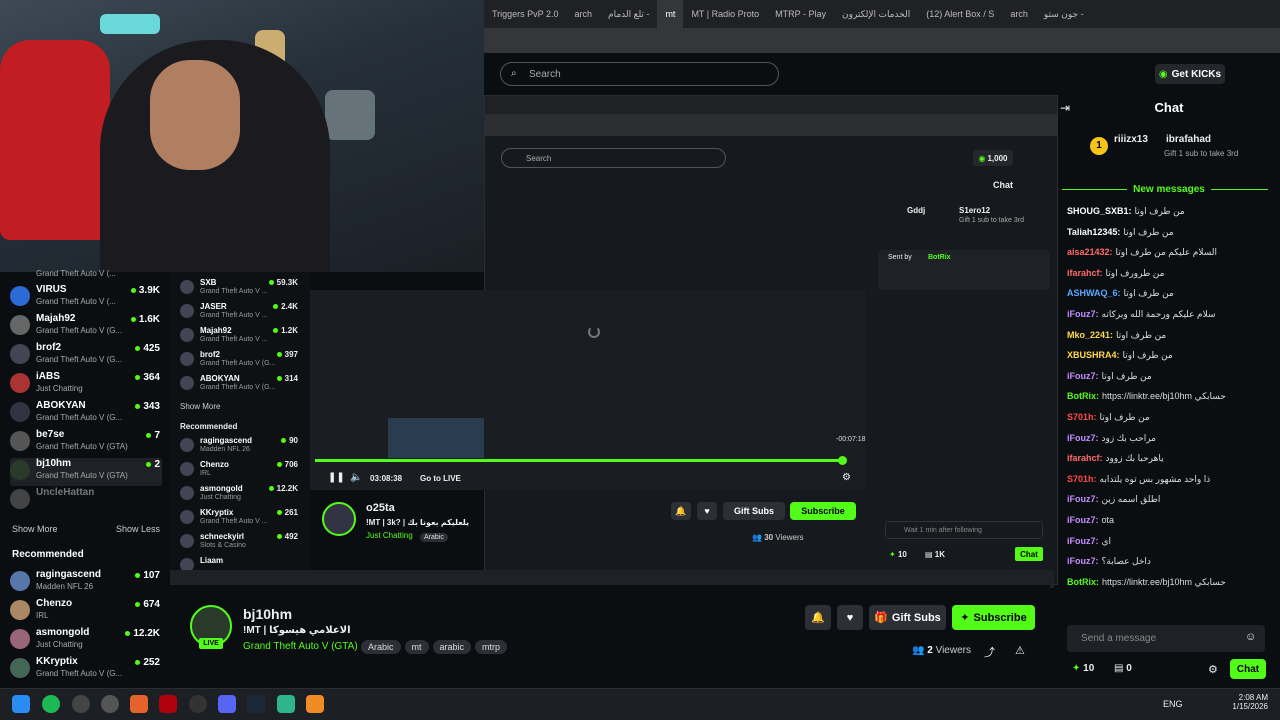 The image size is (1280, 720). Describe the element at coordinates (168, 704) in the screenshot. I see `netflix-icon` at that location.